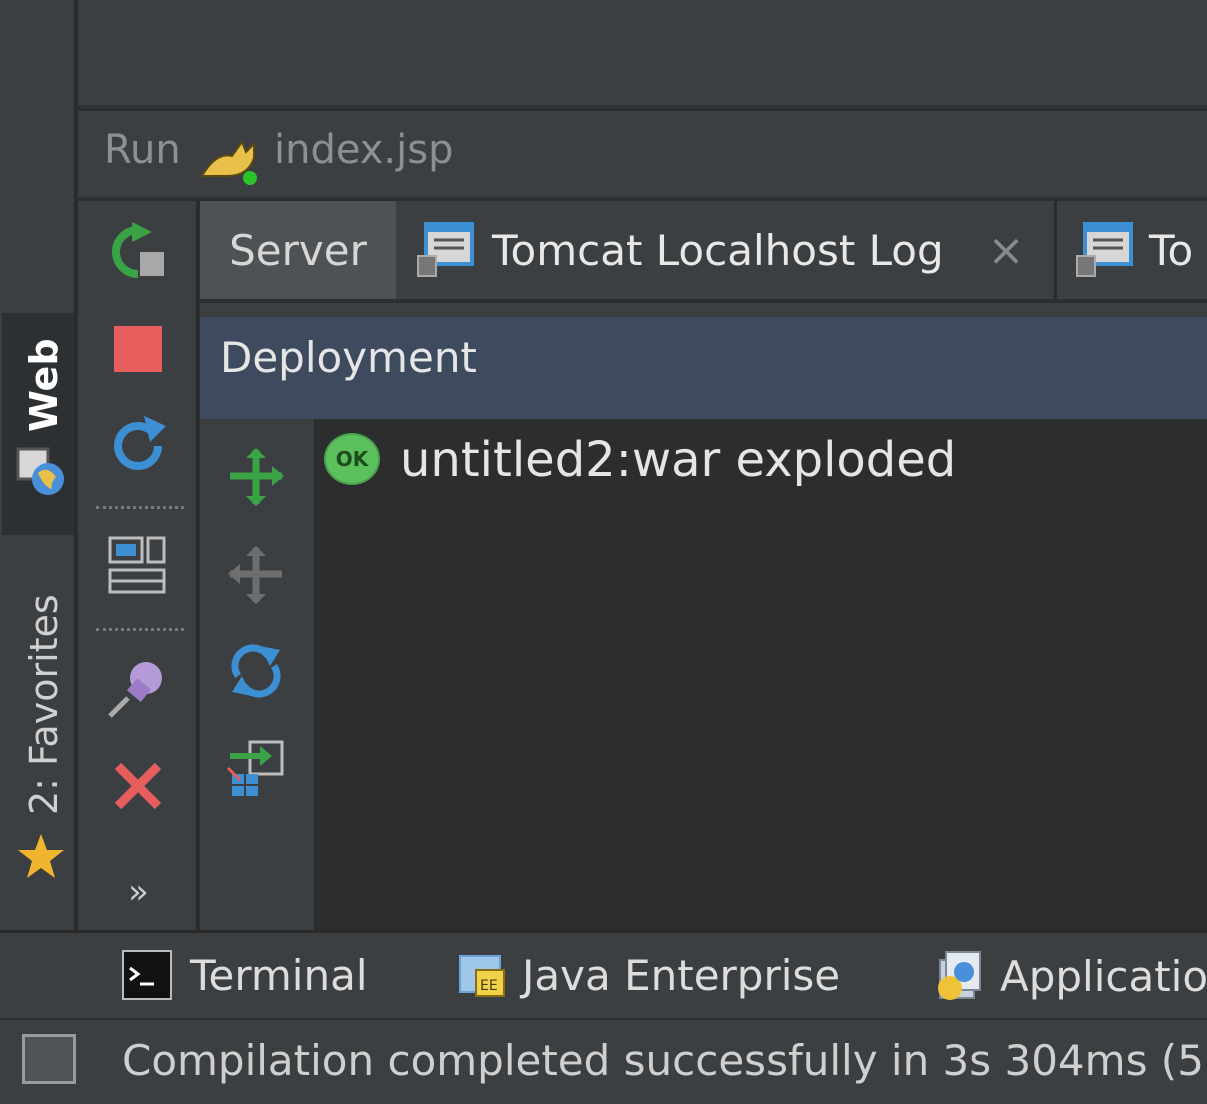 The width and height of the screenshot is (1207, 1104). Describe the element at coordinates (138, 349) in the screenshot. I see `stop-icon` at that location.